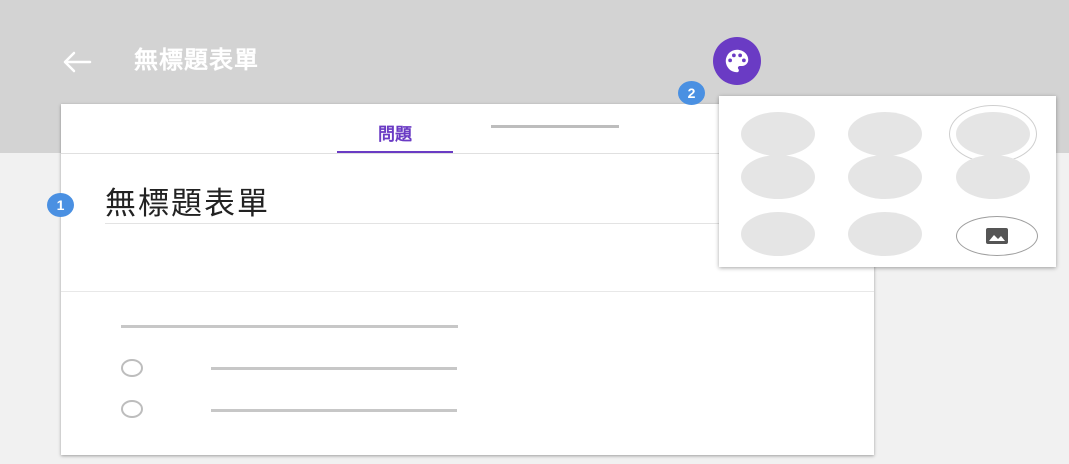  Describe the element at coordinates (334, 410) in the screenshot. I see `option-2-placeholder` at that location.